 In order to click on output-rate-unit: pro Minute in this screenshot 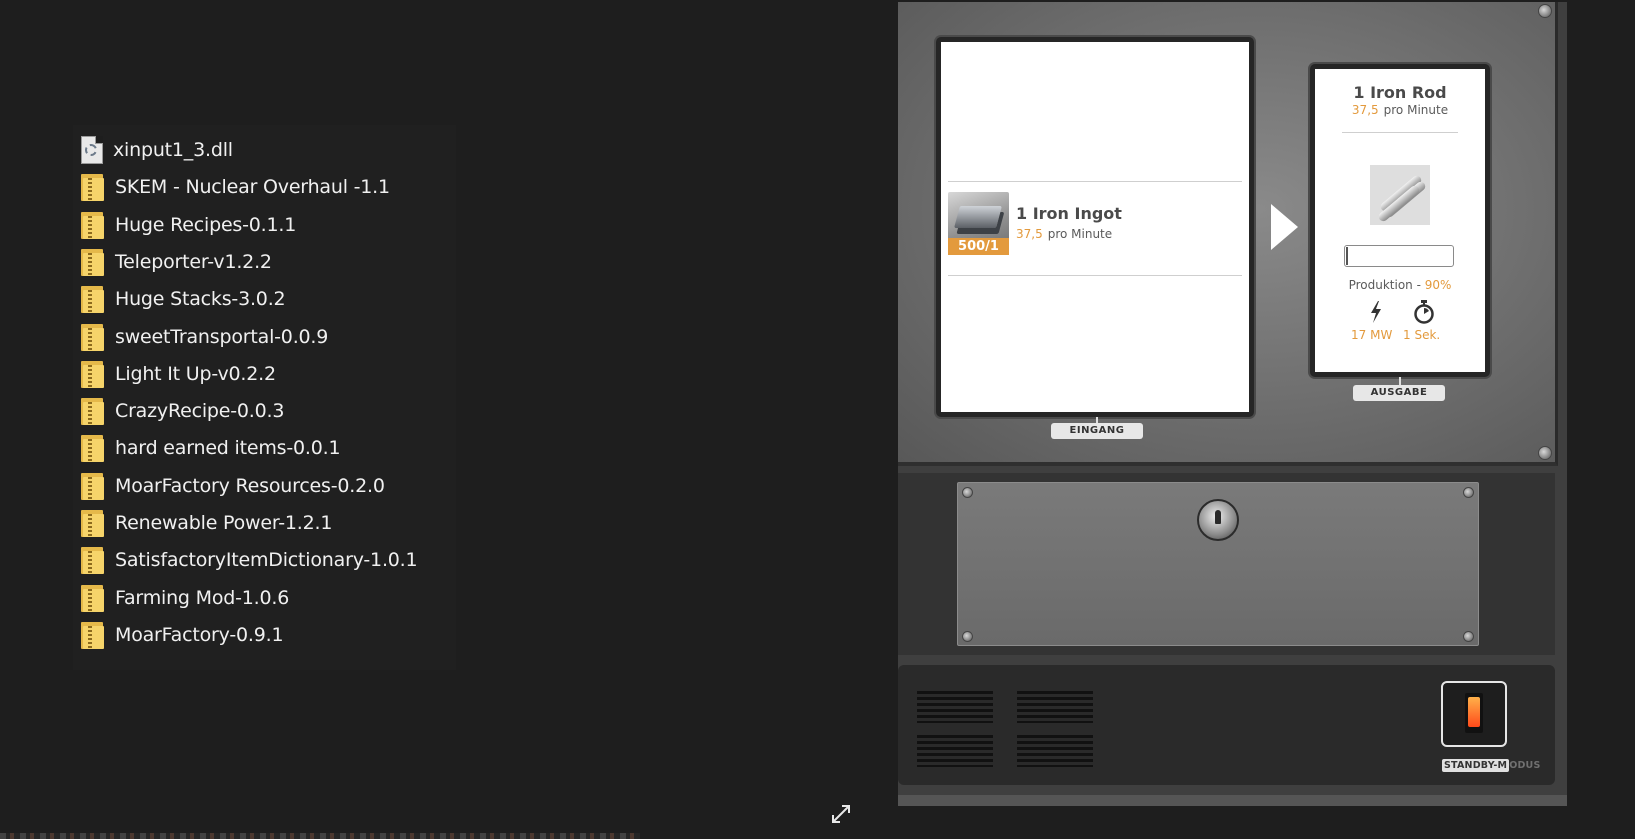, I will do `click(1416, 110)`.